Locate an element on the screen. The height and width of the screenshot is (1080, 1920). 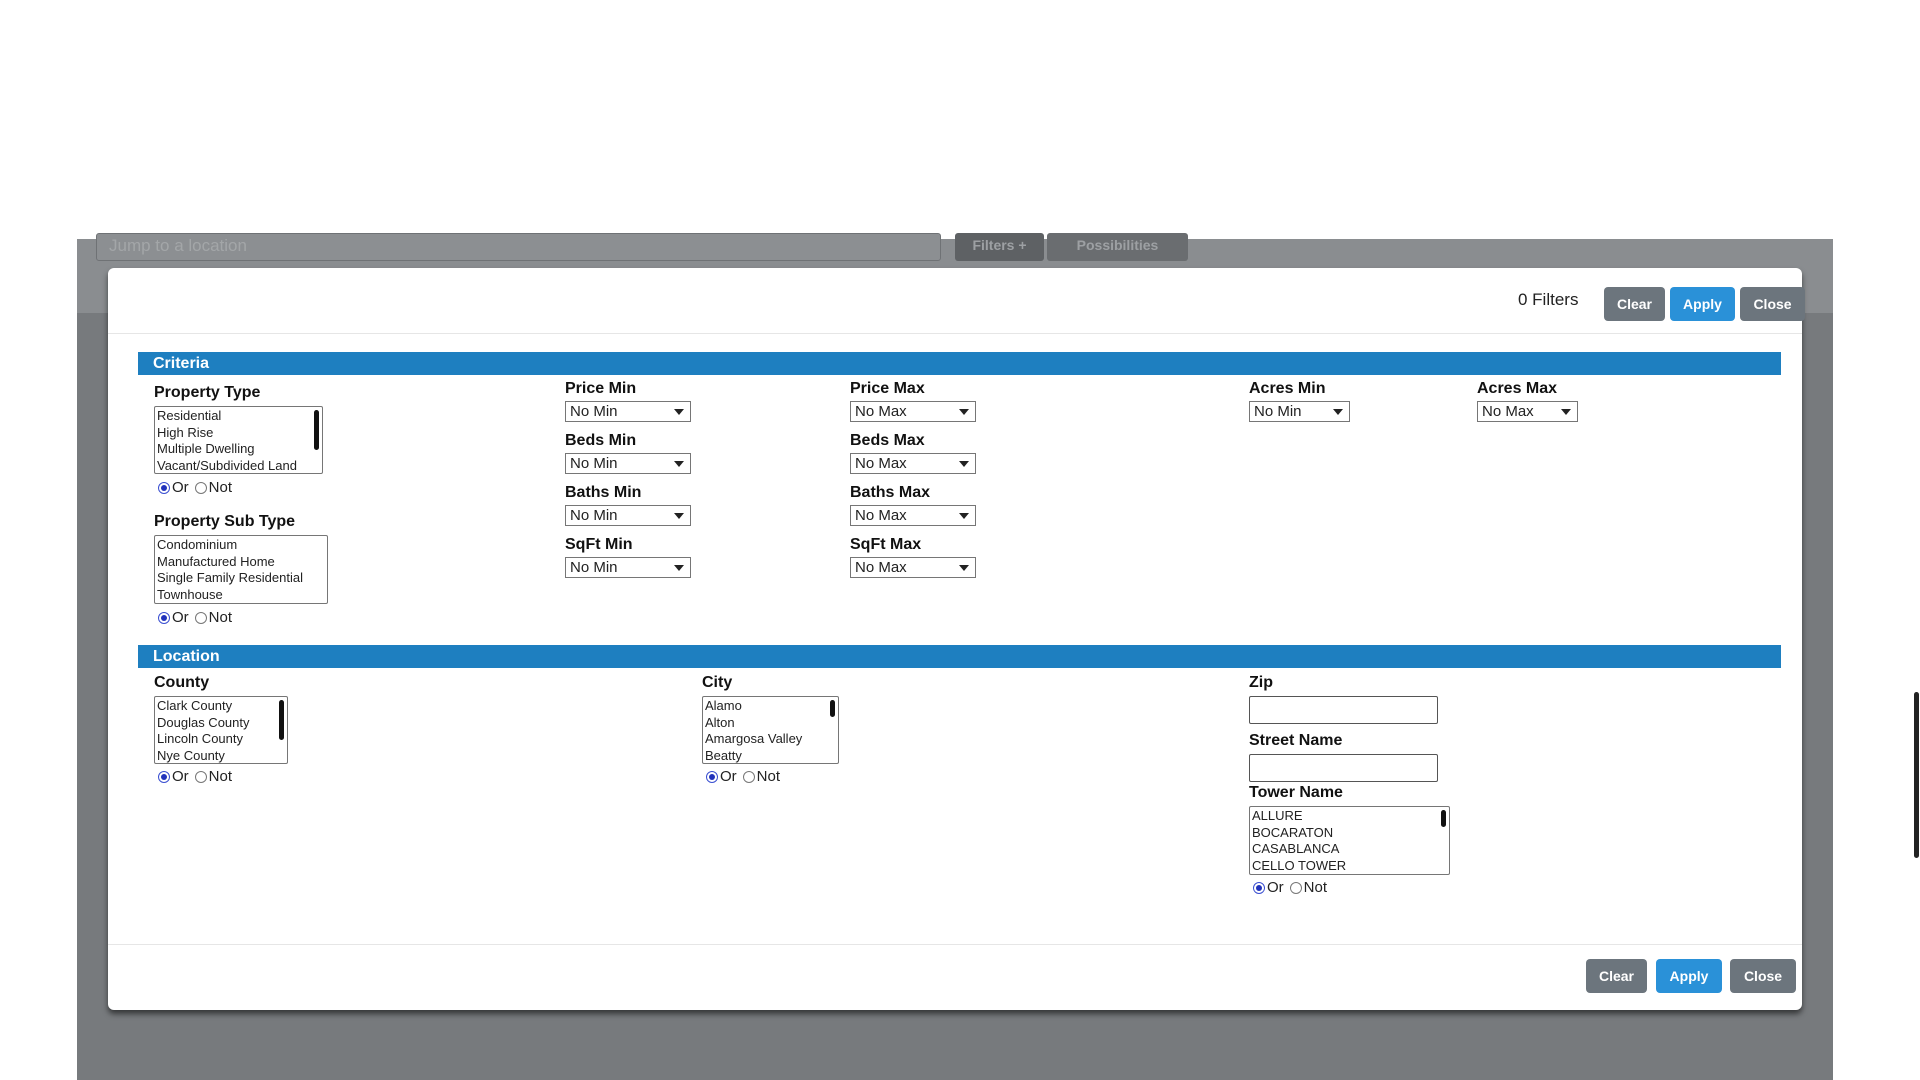
close-button-bottom: Close is located at coordinates (1763, 976).